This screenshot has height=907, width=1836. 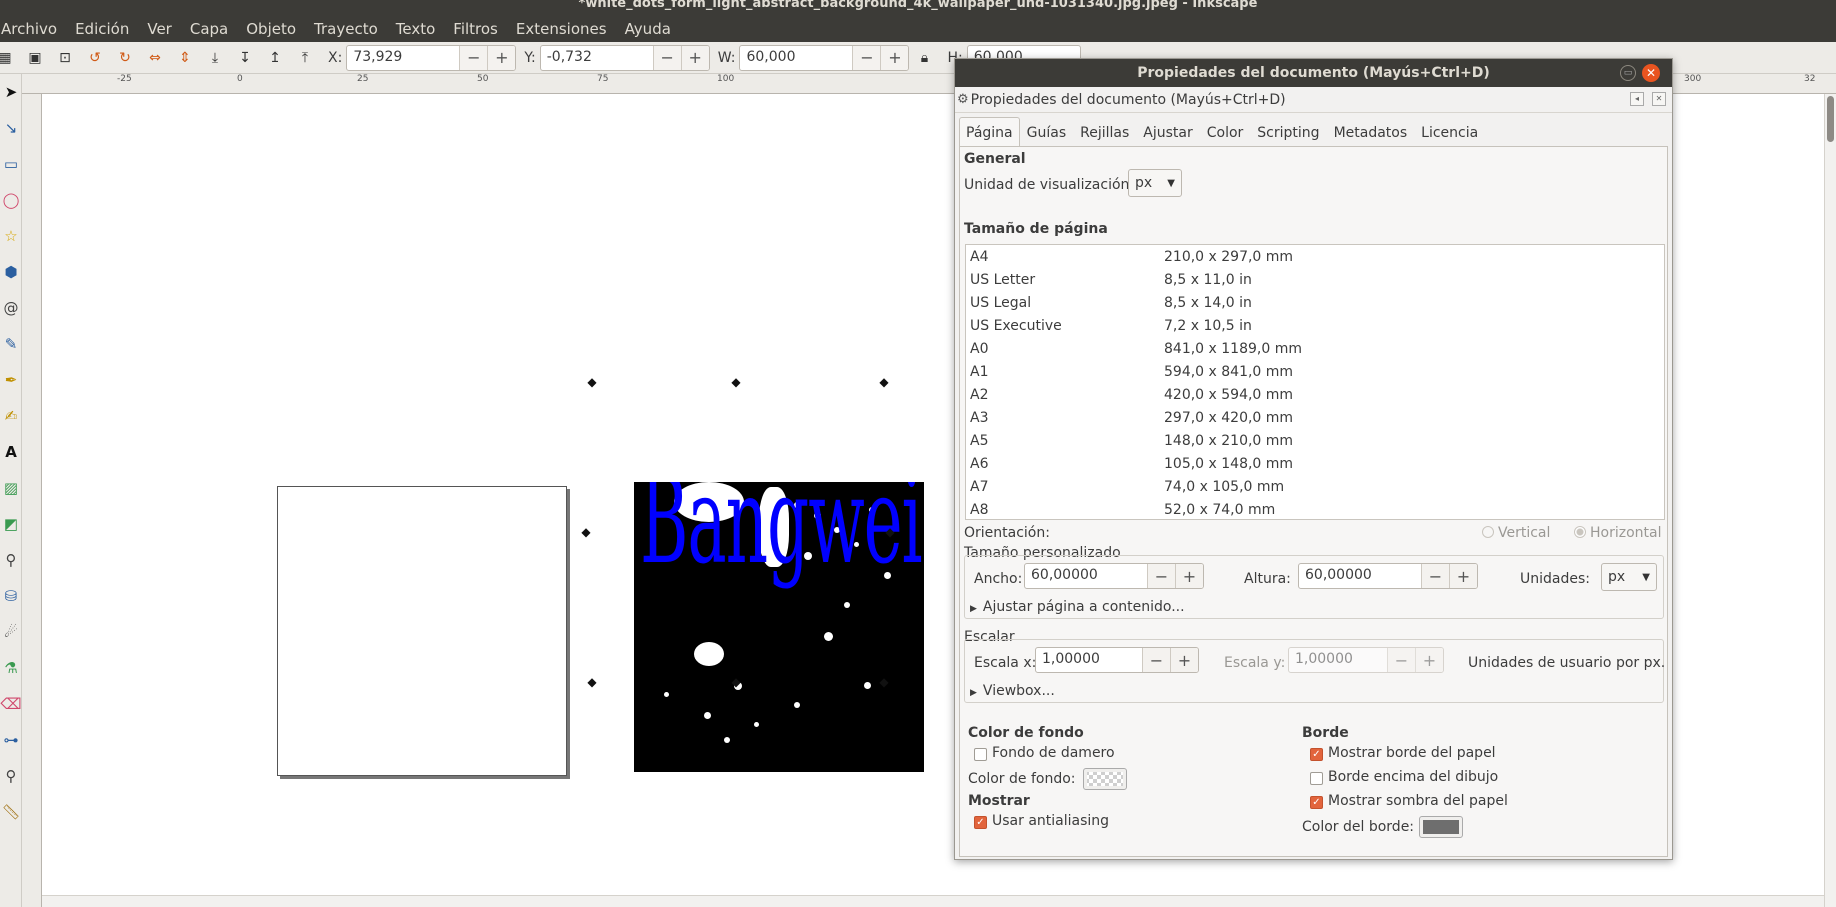 I want to click on restore-icon: ▭, so click(x=1628, y=73).